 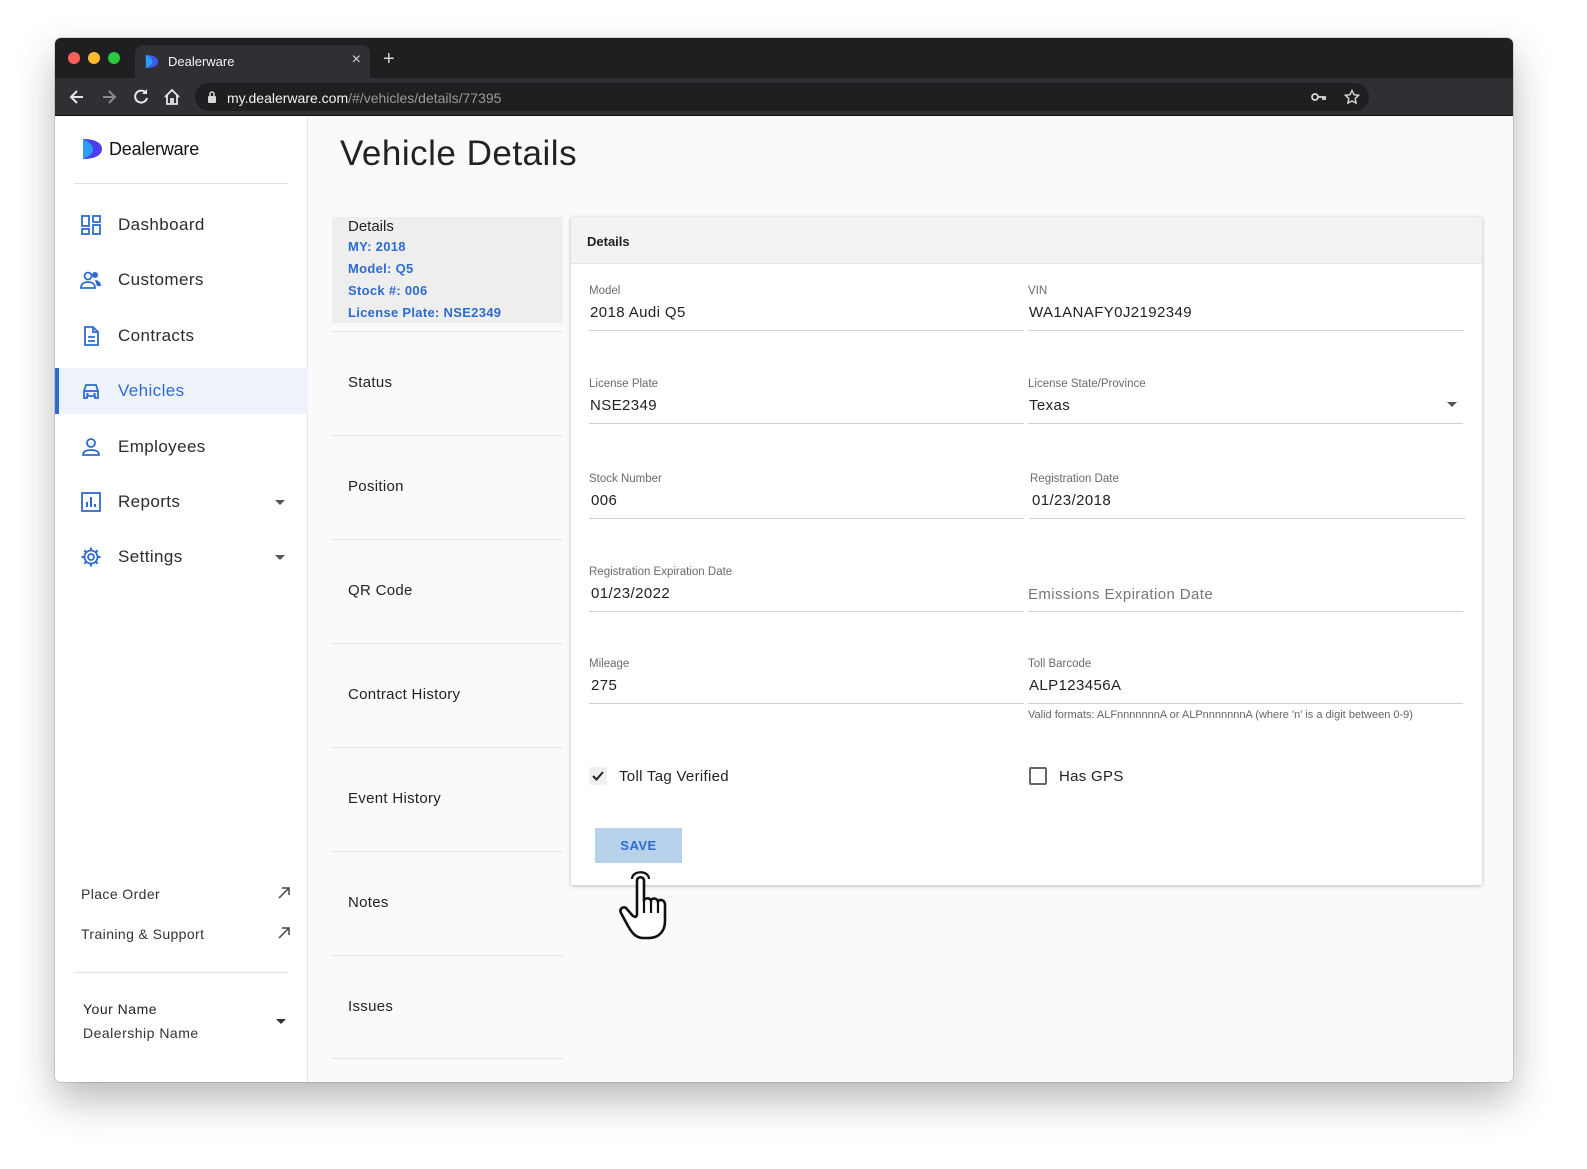 What do you see at coordinates (1110, 312) in the screenshot?
I see `vin-value: WA1ANAFY0J2192349` at bounding box center [1110, 312].